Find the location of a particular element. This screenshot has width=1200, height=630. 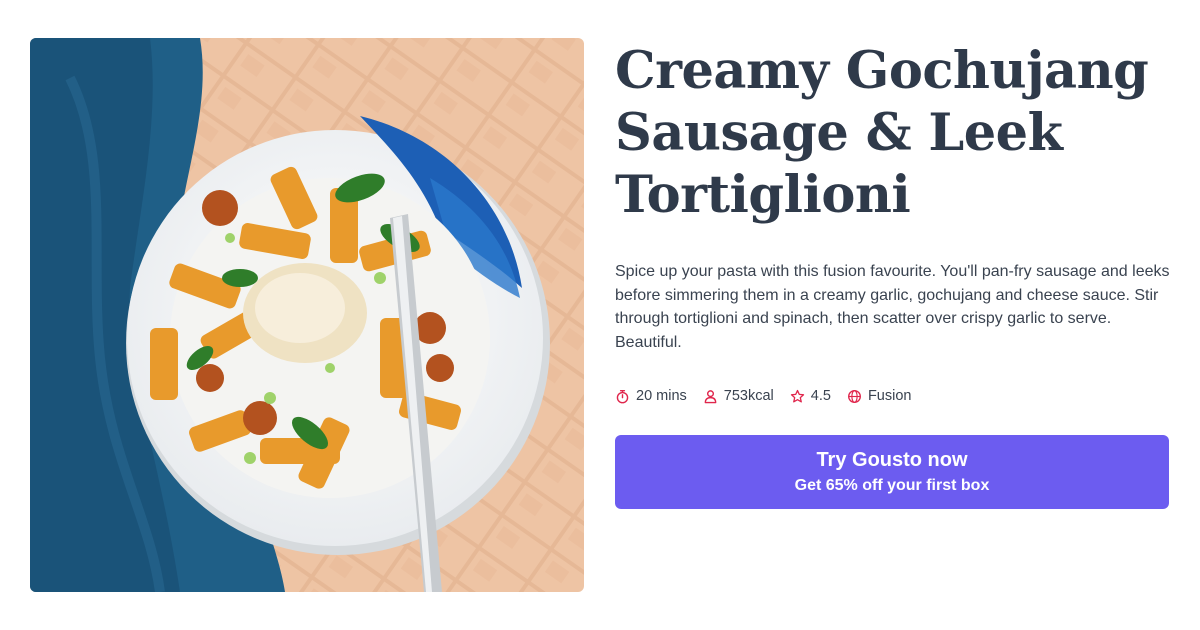

meta-cuisine: Fusion is located at coordinates (879, 396).